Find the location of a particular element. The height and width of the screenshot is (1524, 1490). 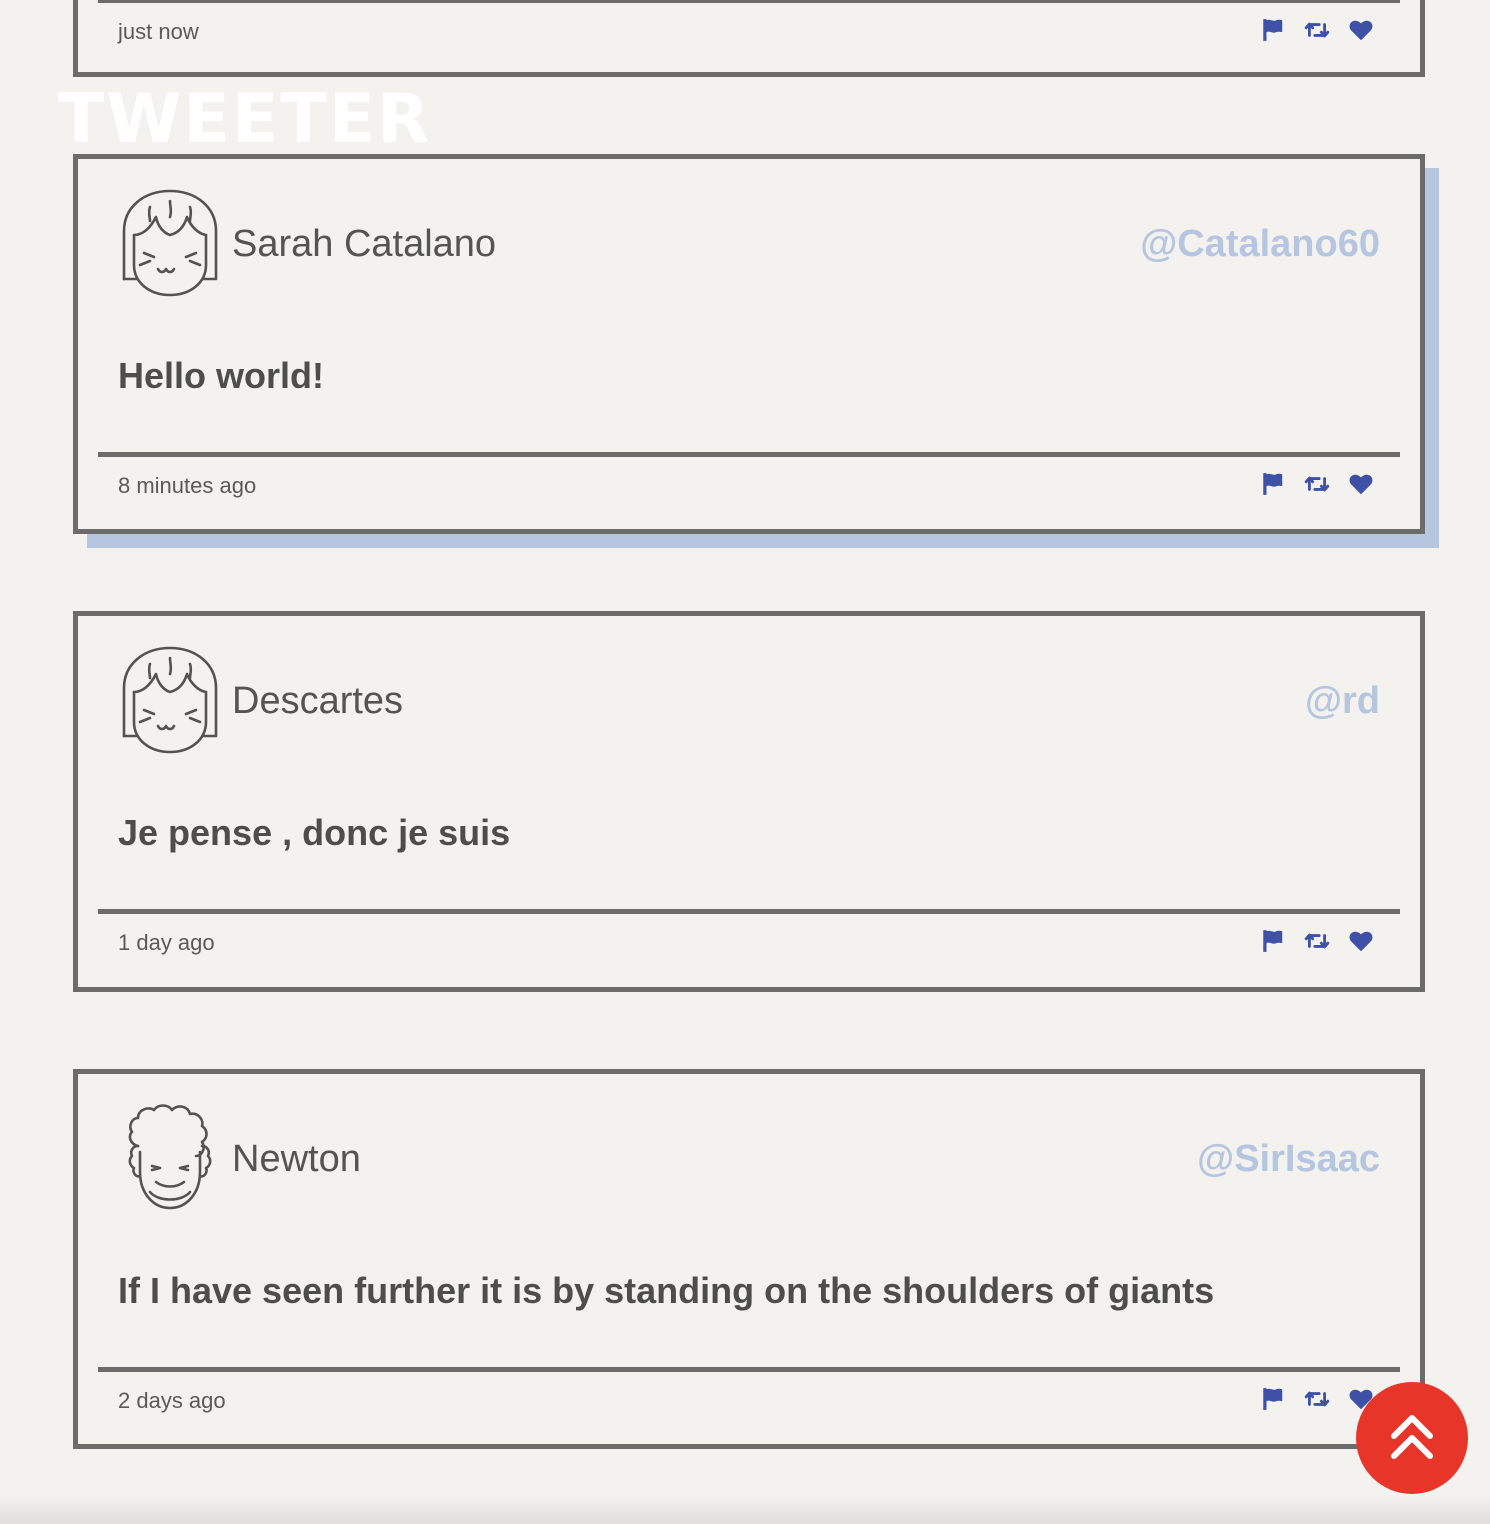

author-handle: @rd is located at coordinates (1342, 701).